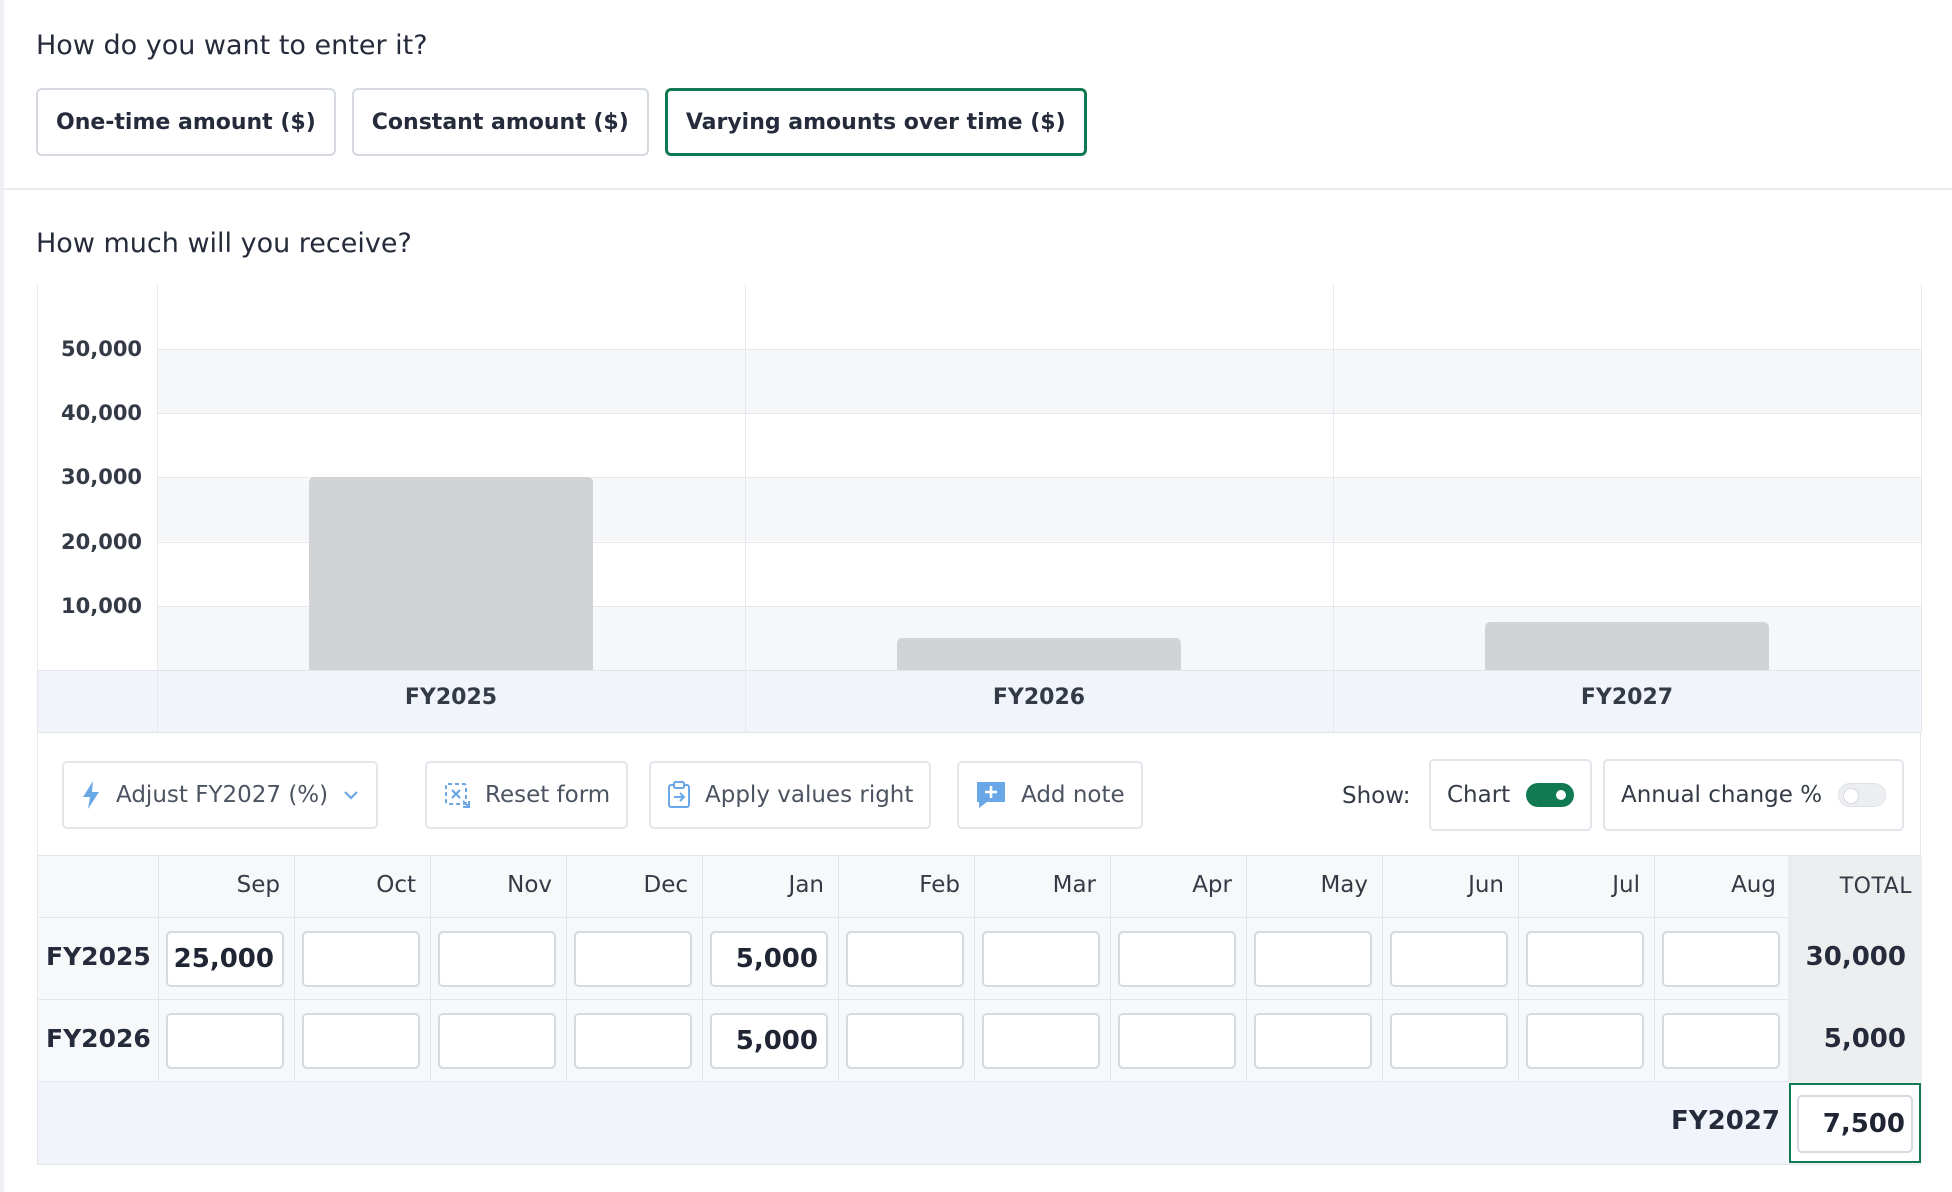  I want to click on apply-values-right-button: Apply values right, so click(790, 795).